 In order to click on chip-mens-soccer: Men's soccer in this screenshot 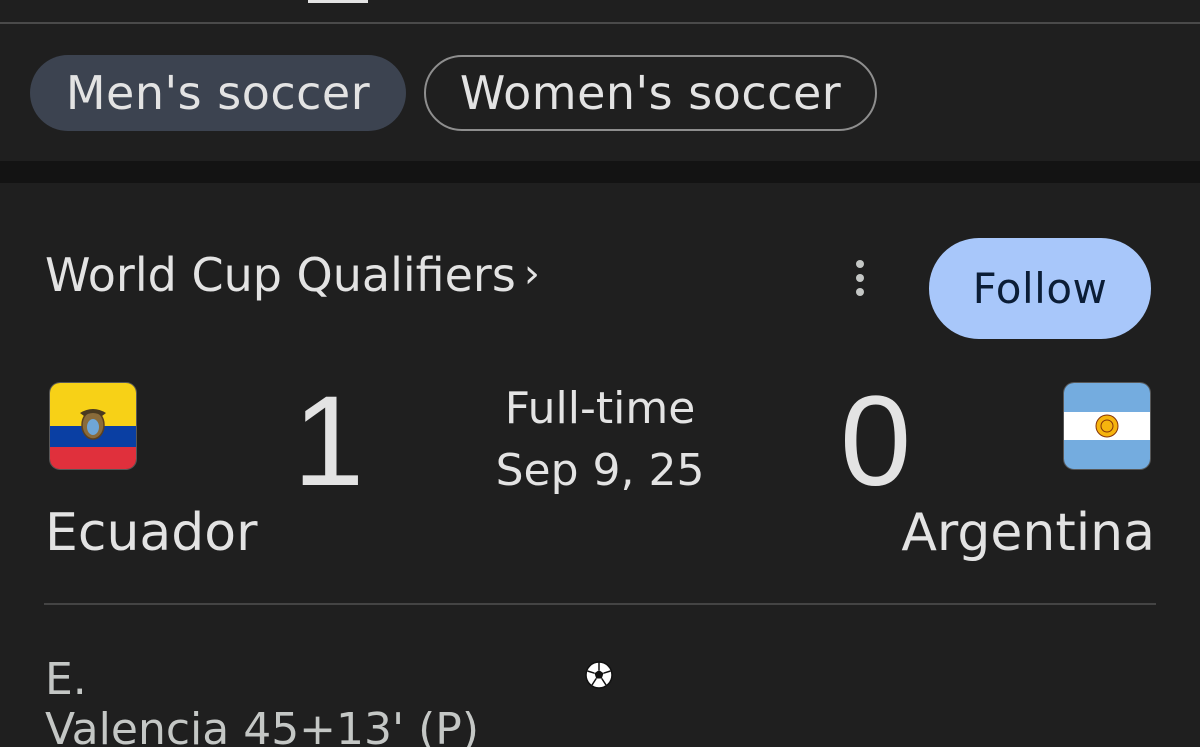, I will do `click(218, 93)`.